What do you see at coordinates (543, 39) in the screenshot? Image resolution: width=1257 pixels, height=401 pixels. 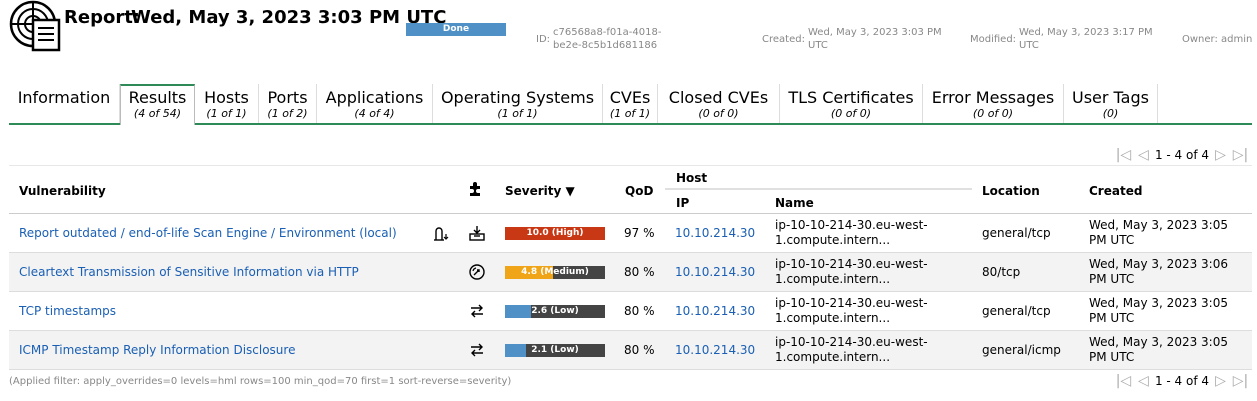 I see `id-label: ID:` at bounding box center [543, 39].